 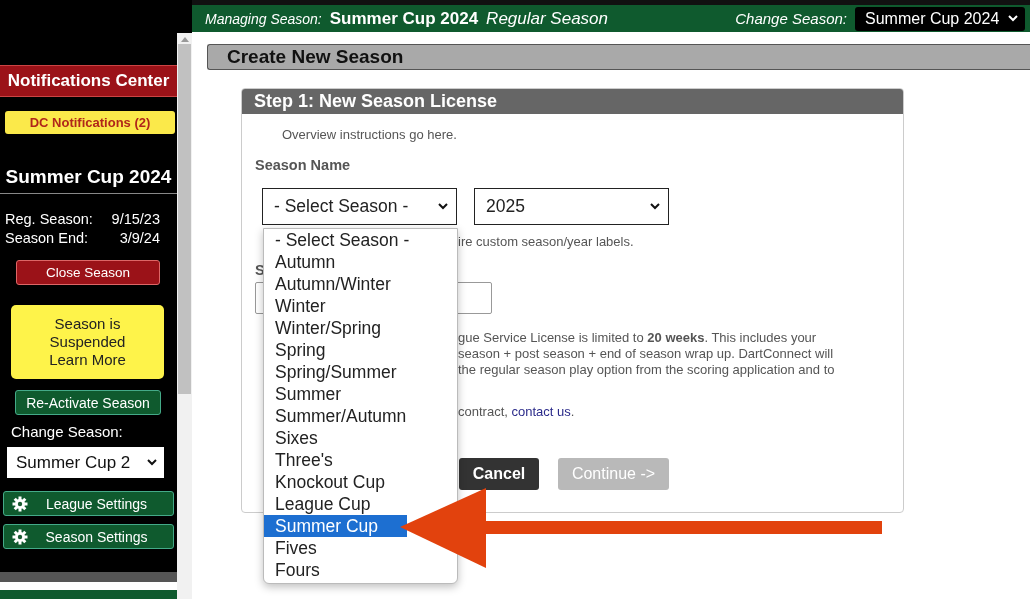 I want to click on notice-text: Season is, so click(x=87, y=324).